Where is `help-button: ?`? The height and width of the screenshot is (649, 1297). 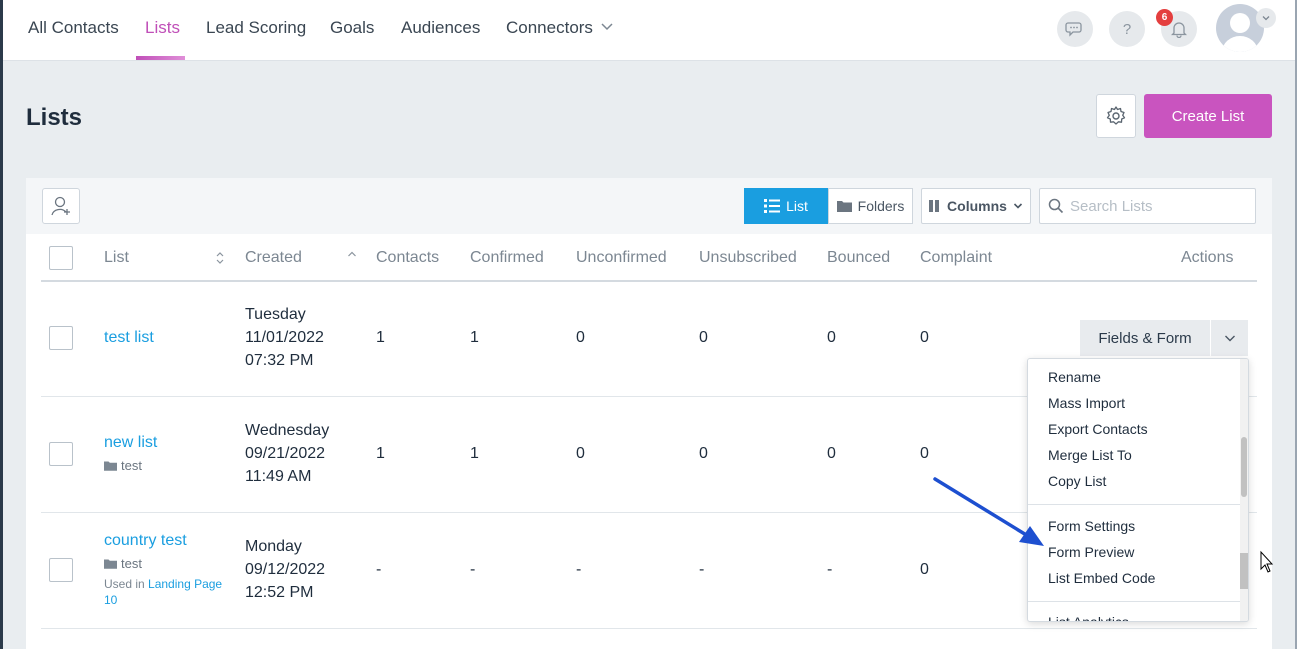 help-button: ? is located at coordinates (1127, 29).